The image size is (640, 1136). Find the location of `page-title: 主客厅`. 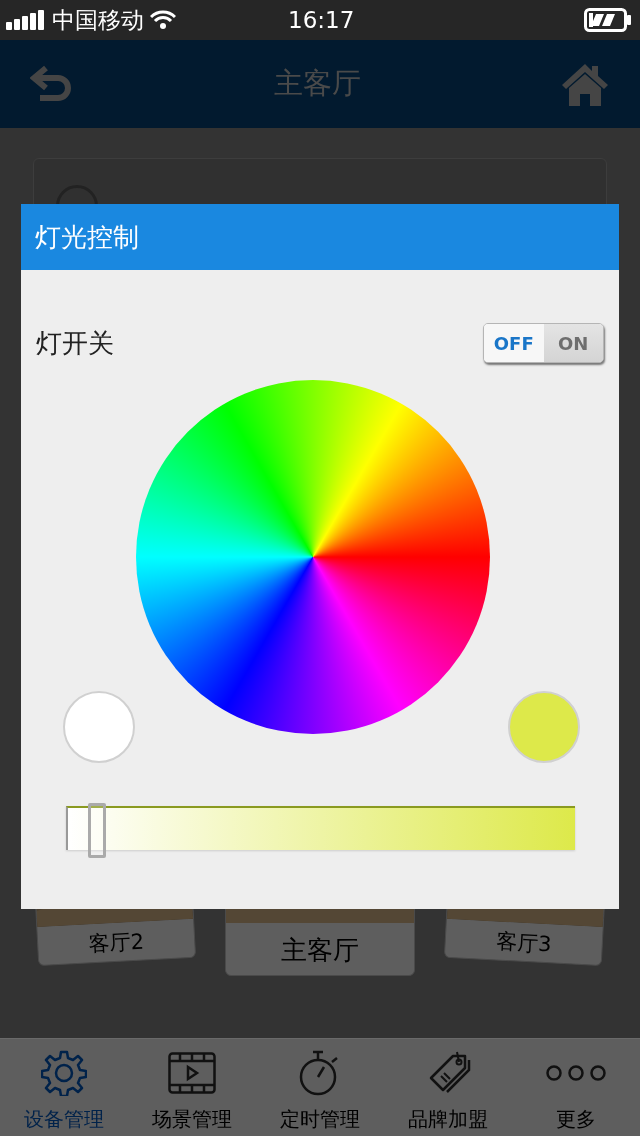

page-title: 主客厅 is located at coordinates (317, 83).